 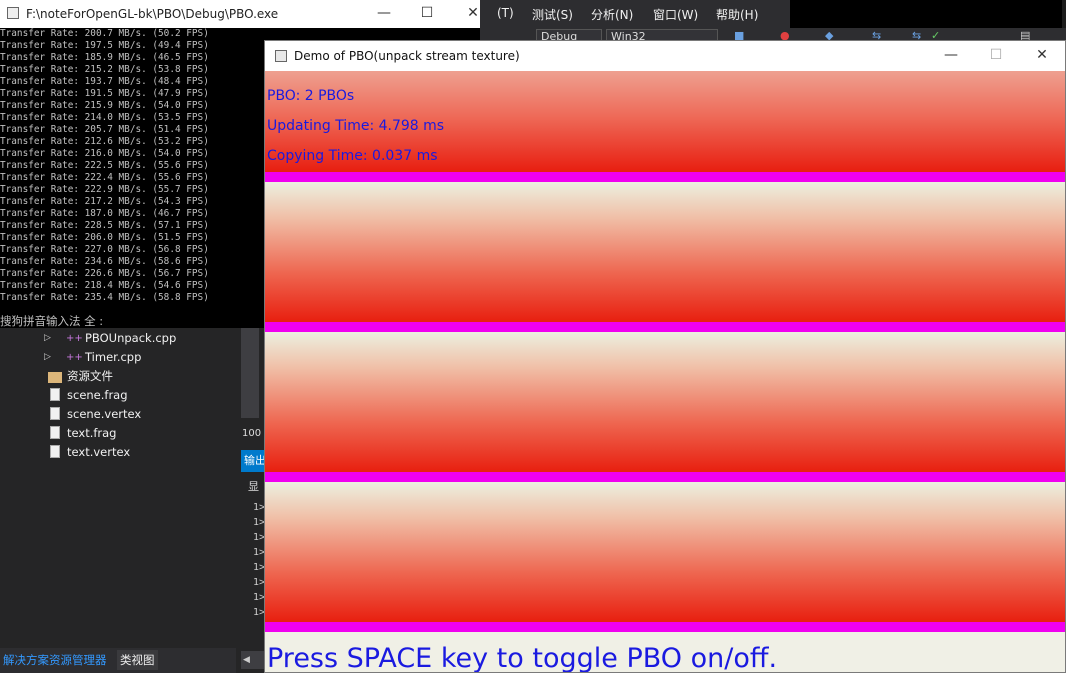 What do you see at coordinates (552, 14) in the screenshot?
I see `menu-item-test: 测试(S)` at bounding box center [552, 14].